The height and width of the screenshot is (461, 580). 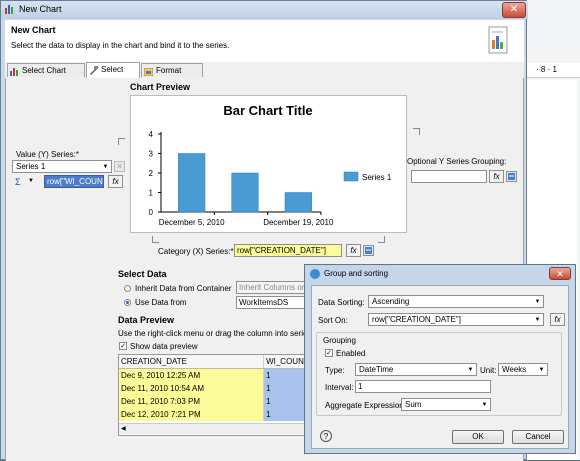 What do you see at coordinates (267, 110) in the screenshot?
I see `chart-title: Bar Chart Title` at bounding box center [267, 110].